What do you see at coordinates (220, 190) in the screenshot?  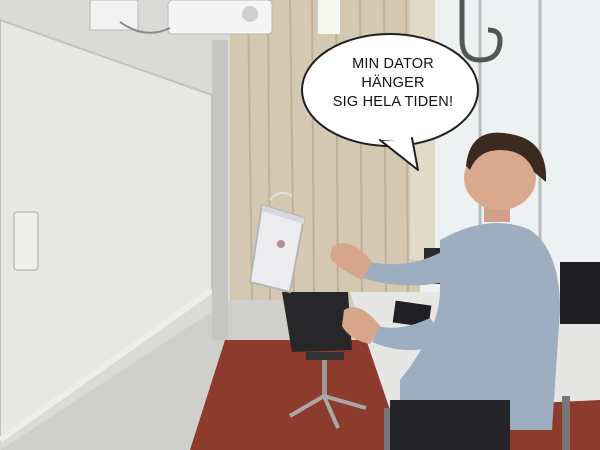 I see `wall-column` at bounding box center [220, 190].